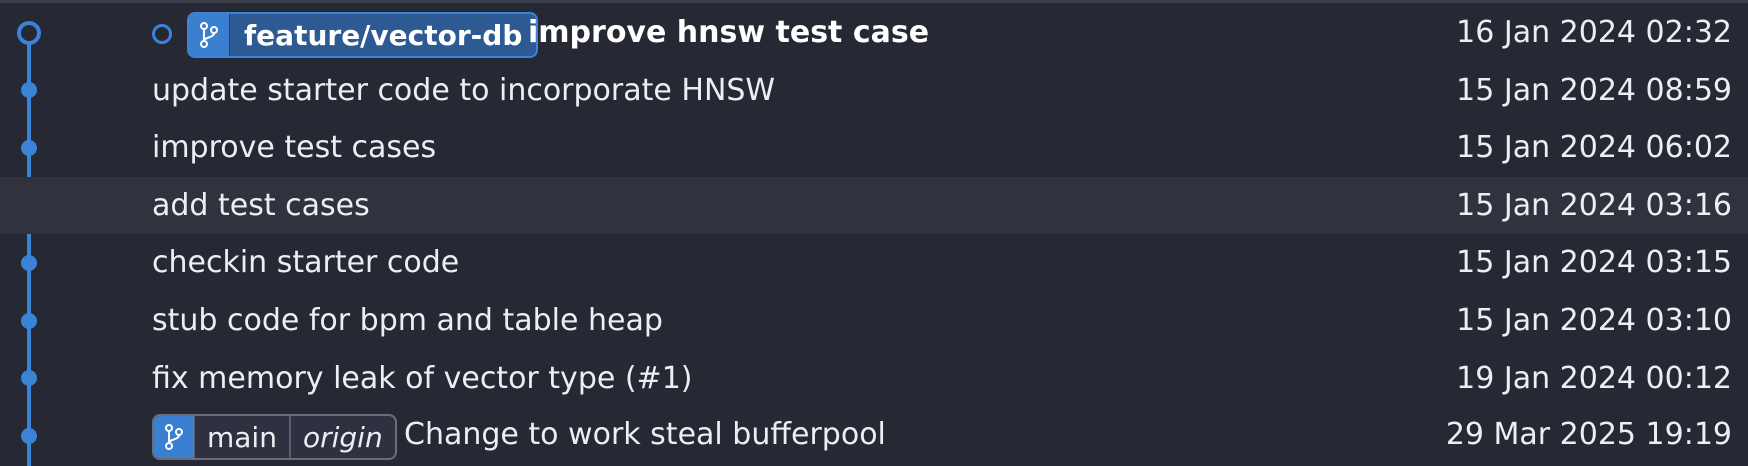 The width and height of the screenshot is (1748, 466). Describe the element at coordinates (261, 205) in the screenshot. I see `commit-message: add test cases` at that location.